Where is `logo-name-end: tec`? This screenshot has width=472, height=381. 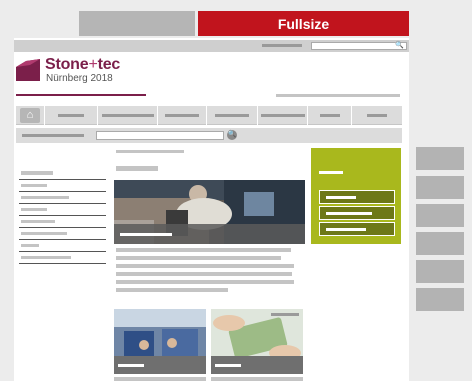 logo-name-end: tec is located at coordinates (109, 64).